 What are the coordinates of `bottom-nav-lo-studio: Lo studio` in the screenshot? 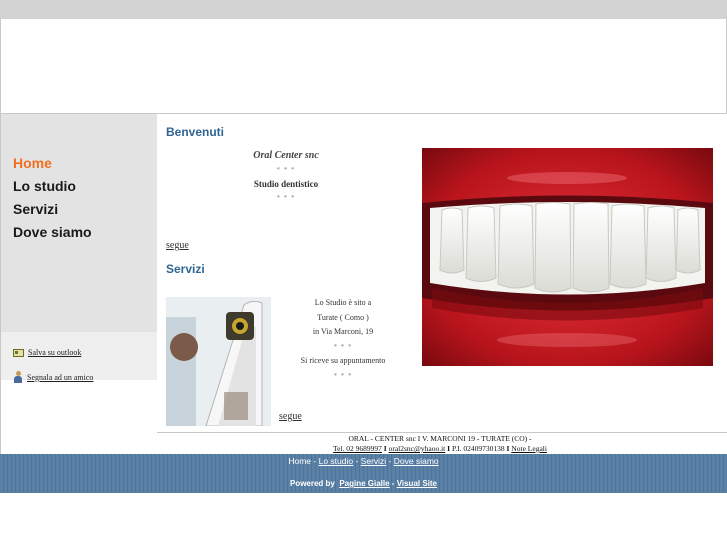 It's located at (336, 461).